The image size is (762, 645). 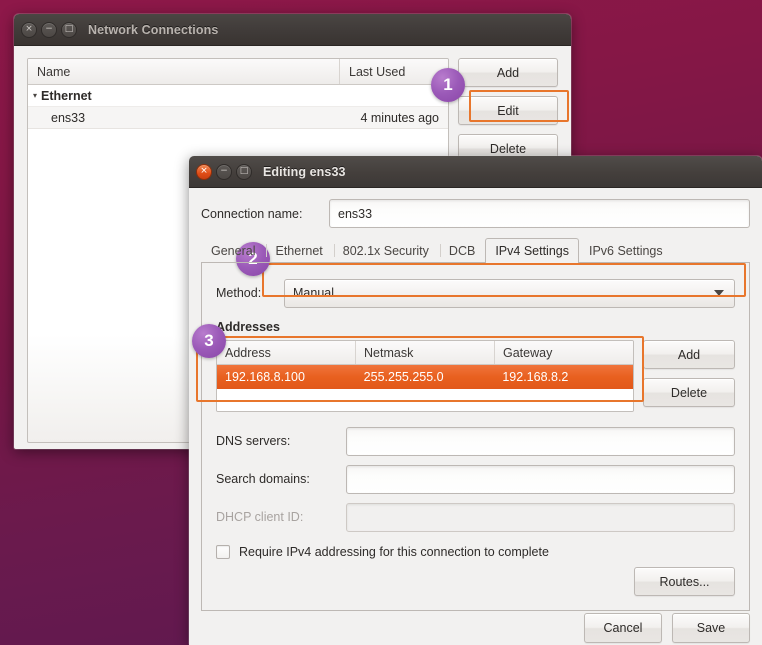 I want to click on method-value: Manual, so click(x=313, y=293).